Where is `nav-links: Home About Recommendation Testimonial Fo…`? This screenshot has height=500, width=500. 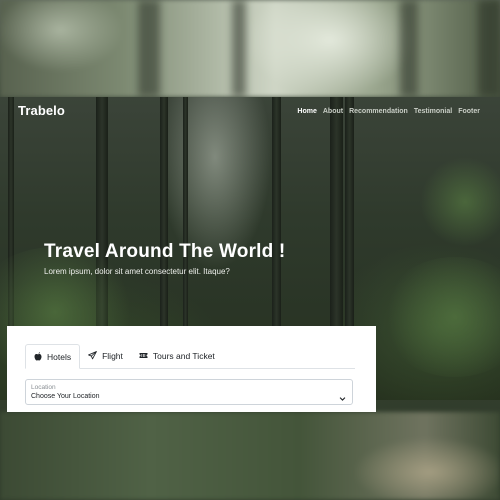 nav-links: Home About Recommendation Testimonial Fo… is located at coordinates (388, 111).